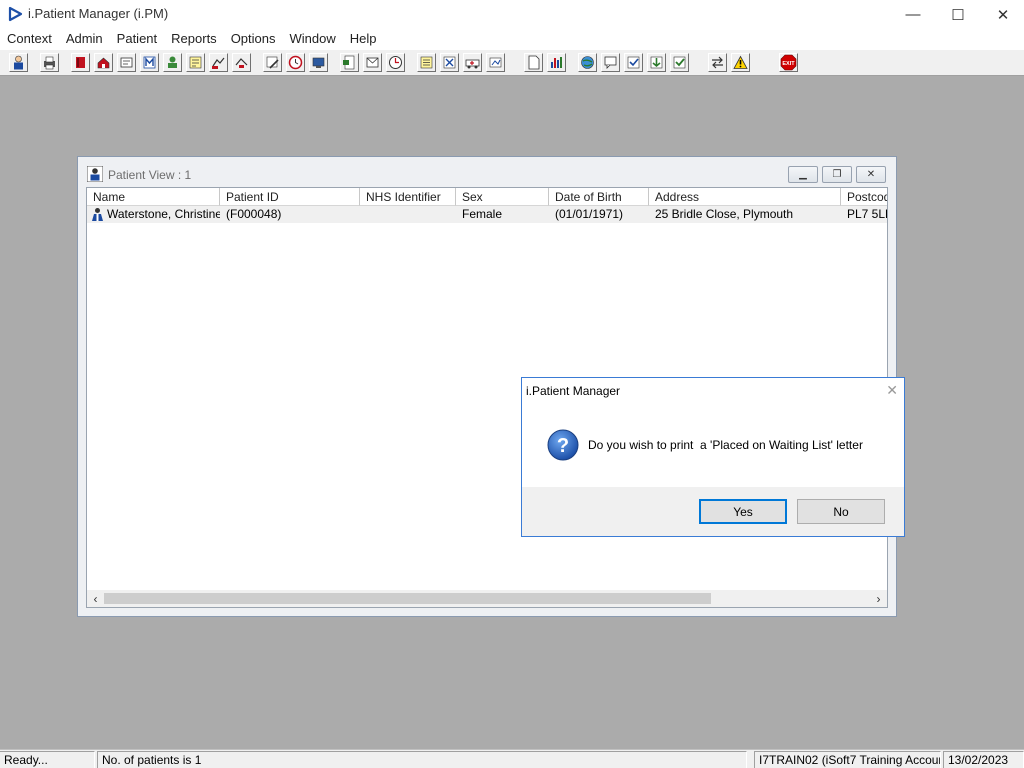 Image resolution: width=1024 pixels, height=768 pixels. I want to click on toolbar-ambulance-button, so click(472, 62).